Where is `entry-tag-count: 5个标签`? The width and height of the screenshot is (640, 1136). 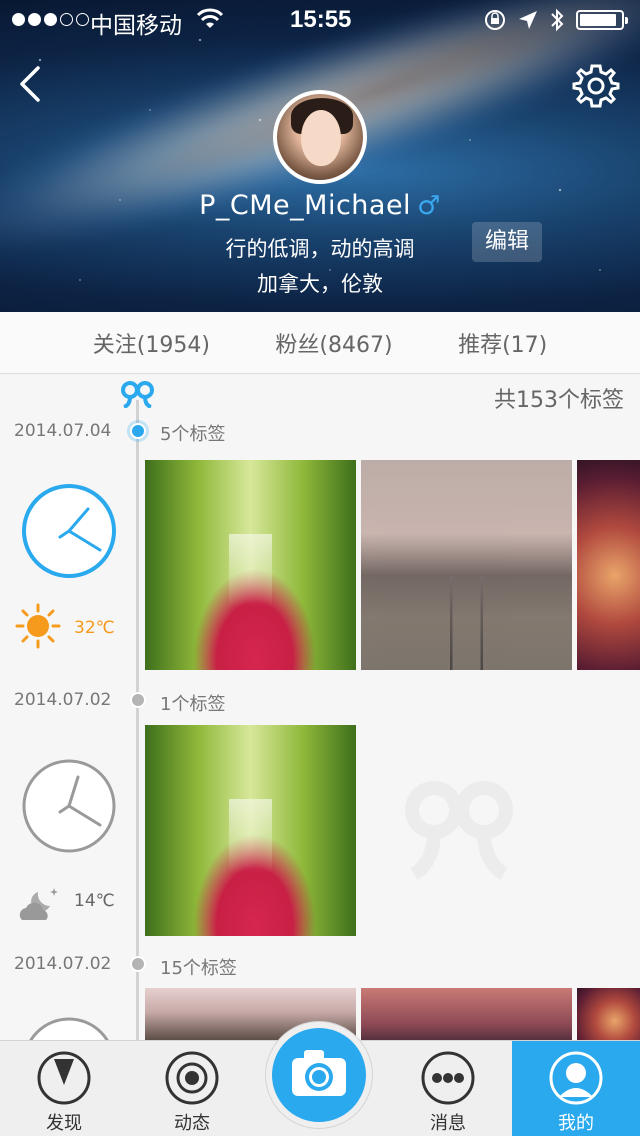 entry-tag-count: 5个标签 is located at coordinates (193, 434).